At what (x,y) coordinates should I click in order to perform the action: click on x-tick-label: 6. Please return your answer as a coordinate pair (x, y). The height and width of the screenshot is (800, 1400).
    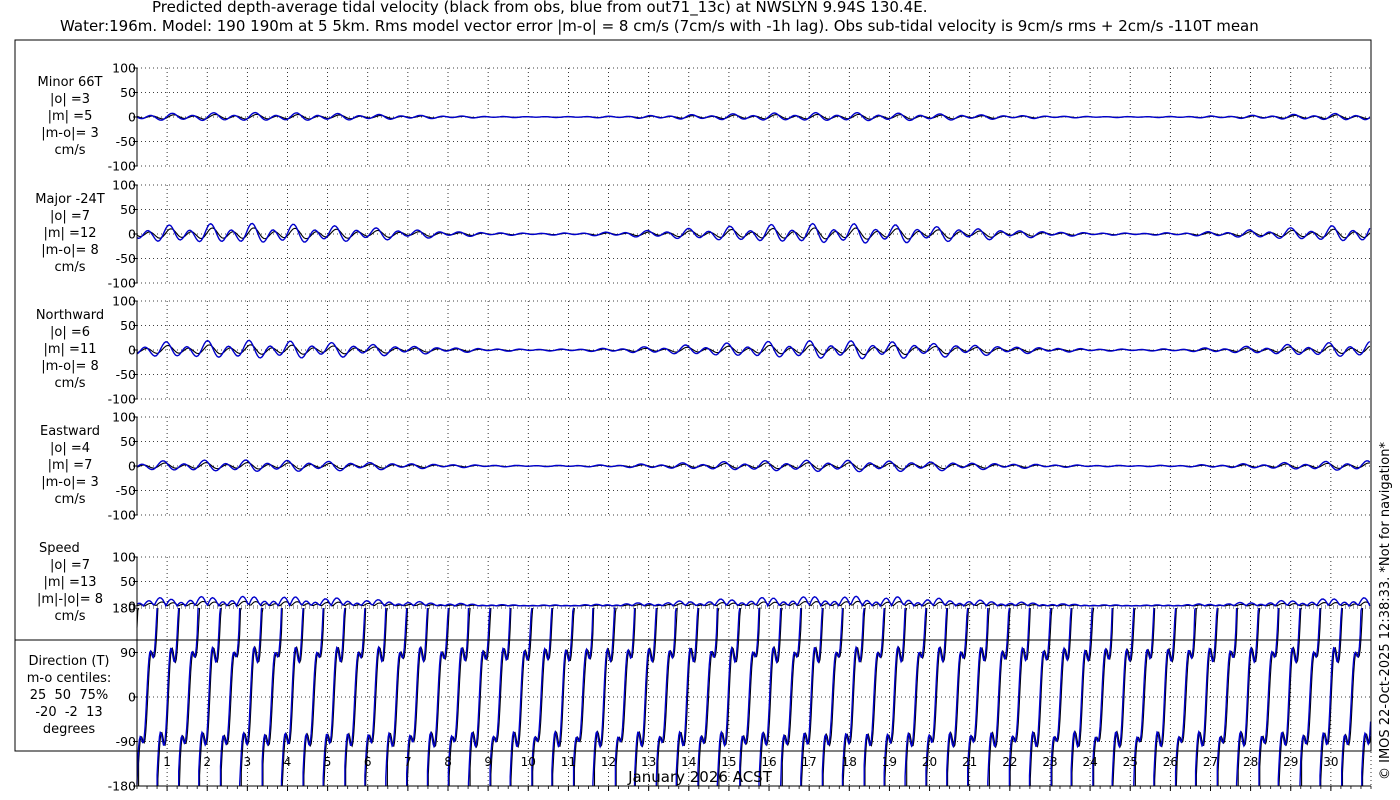
    Looking at the image, I should click on (368, 762).